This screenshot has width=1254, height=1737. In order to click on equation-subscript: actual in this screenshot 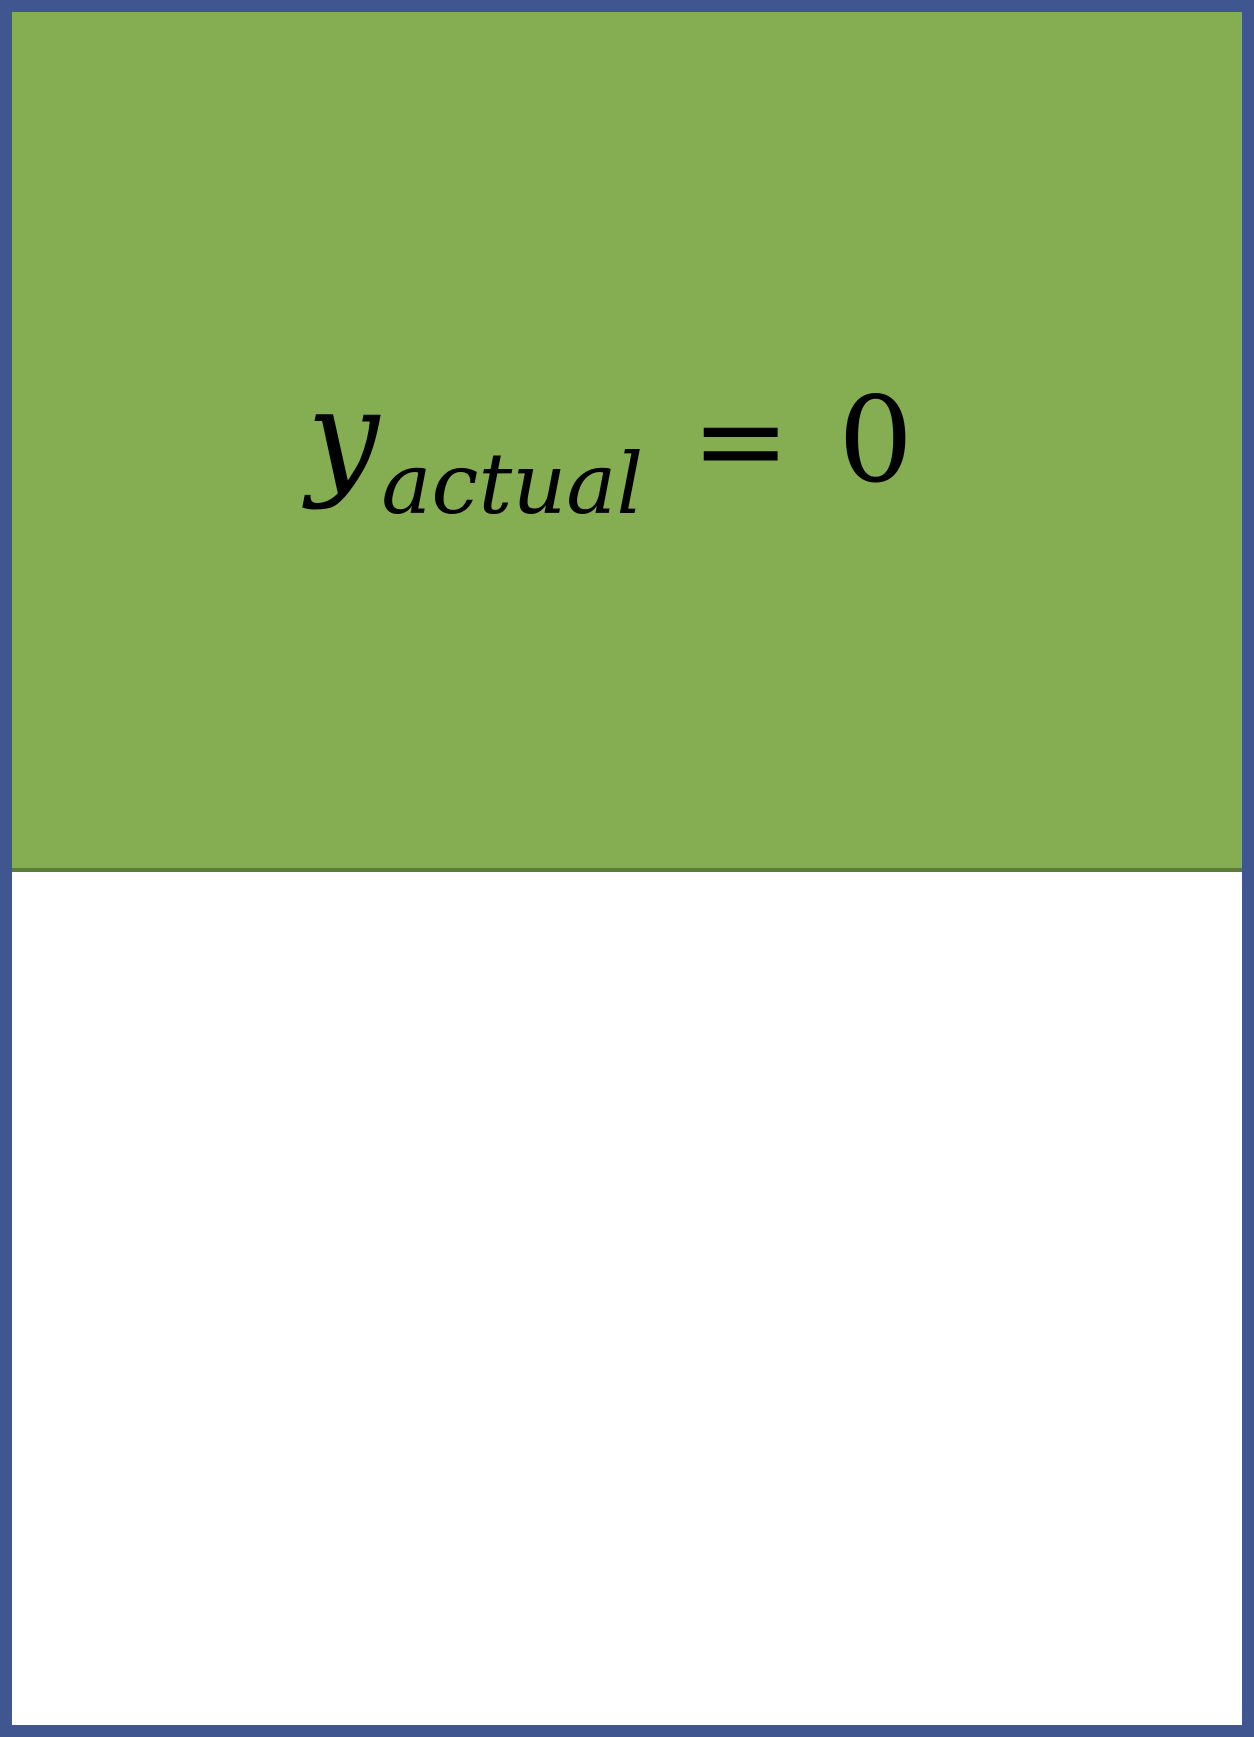, I will do `click(512, 484)`.